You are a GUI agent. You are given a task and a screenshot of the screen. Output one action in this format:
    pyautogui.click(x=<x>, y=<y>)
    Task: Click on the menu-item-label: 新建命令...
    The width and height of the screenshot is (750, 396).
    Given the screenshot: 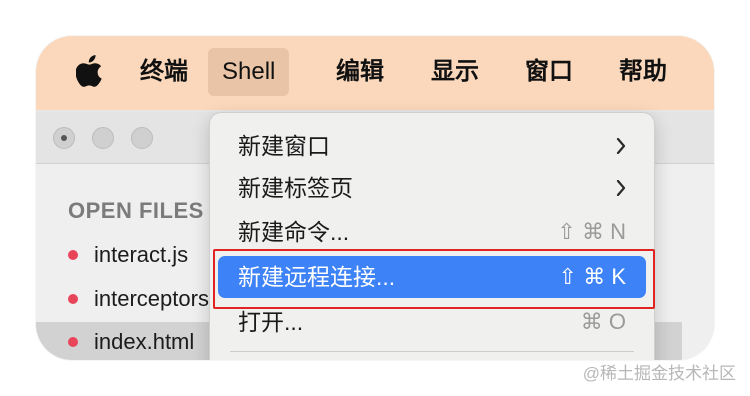 What is the action you would take?
    pyautogui.click(x=294, y=232)
    